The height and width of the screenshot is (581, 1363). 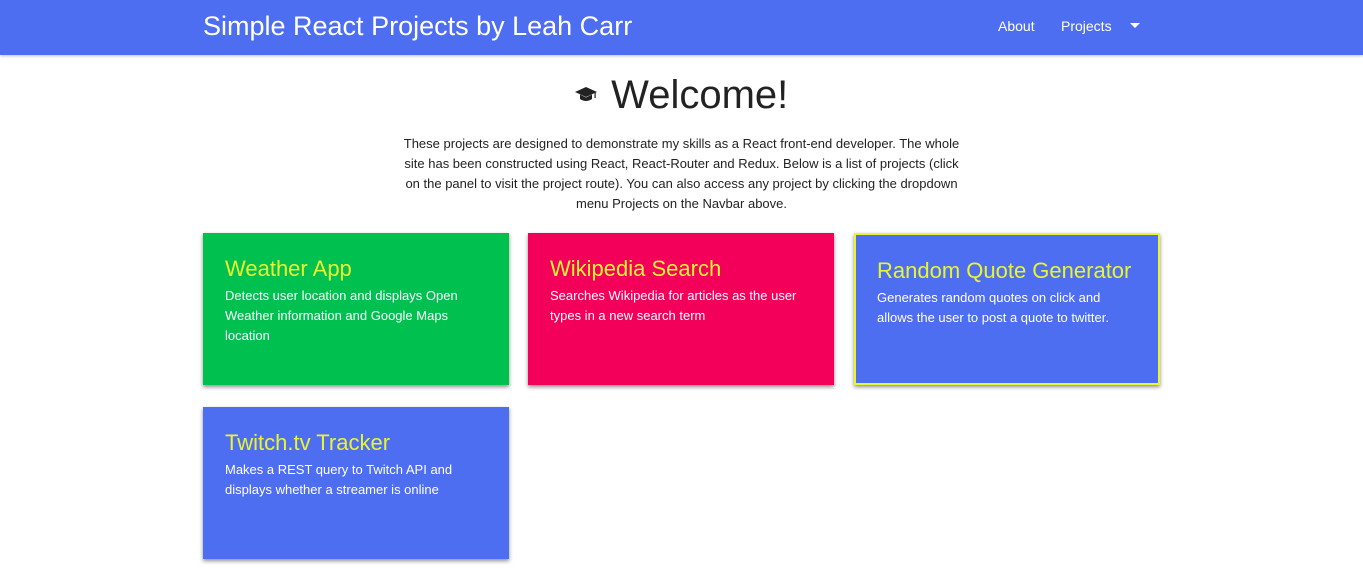 I want to click on project-card-title: Wikipedia Search, so click(x=636, y=268).